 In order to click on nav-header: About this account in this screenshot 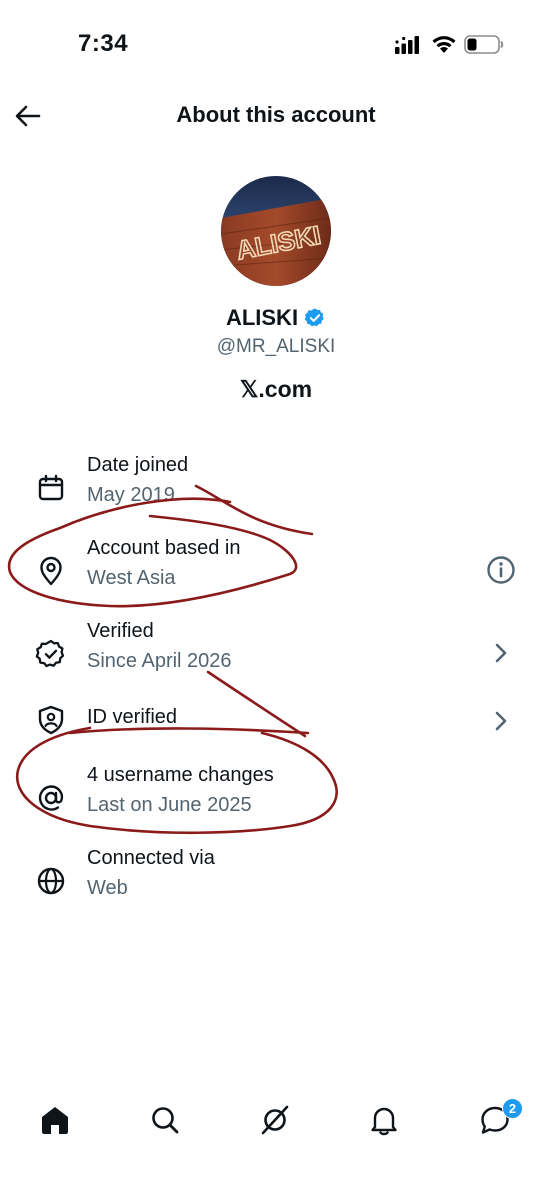, I will do `click(276, 117)`.